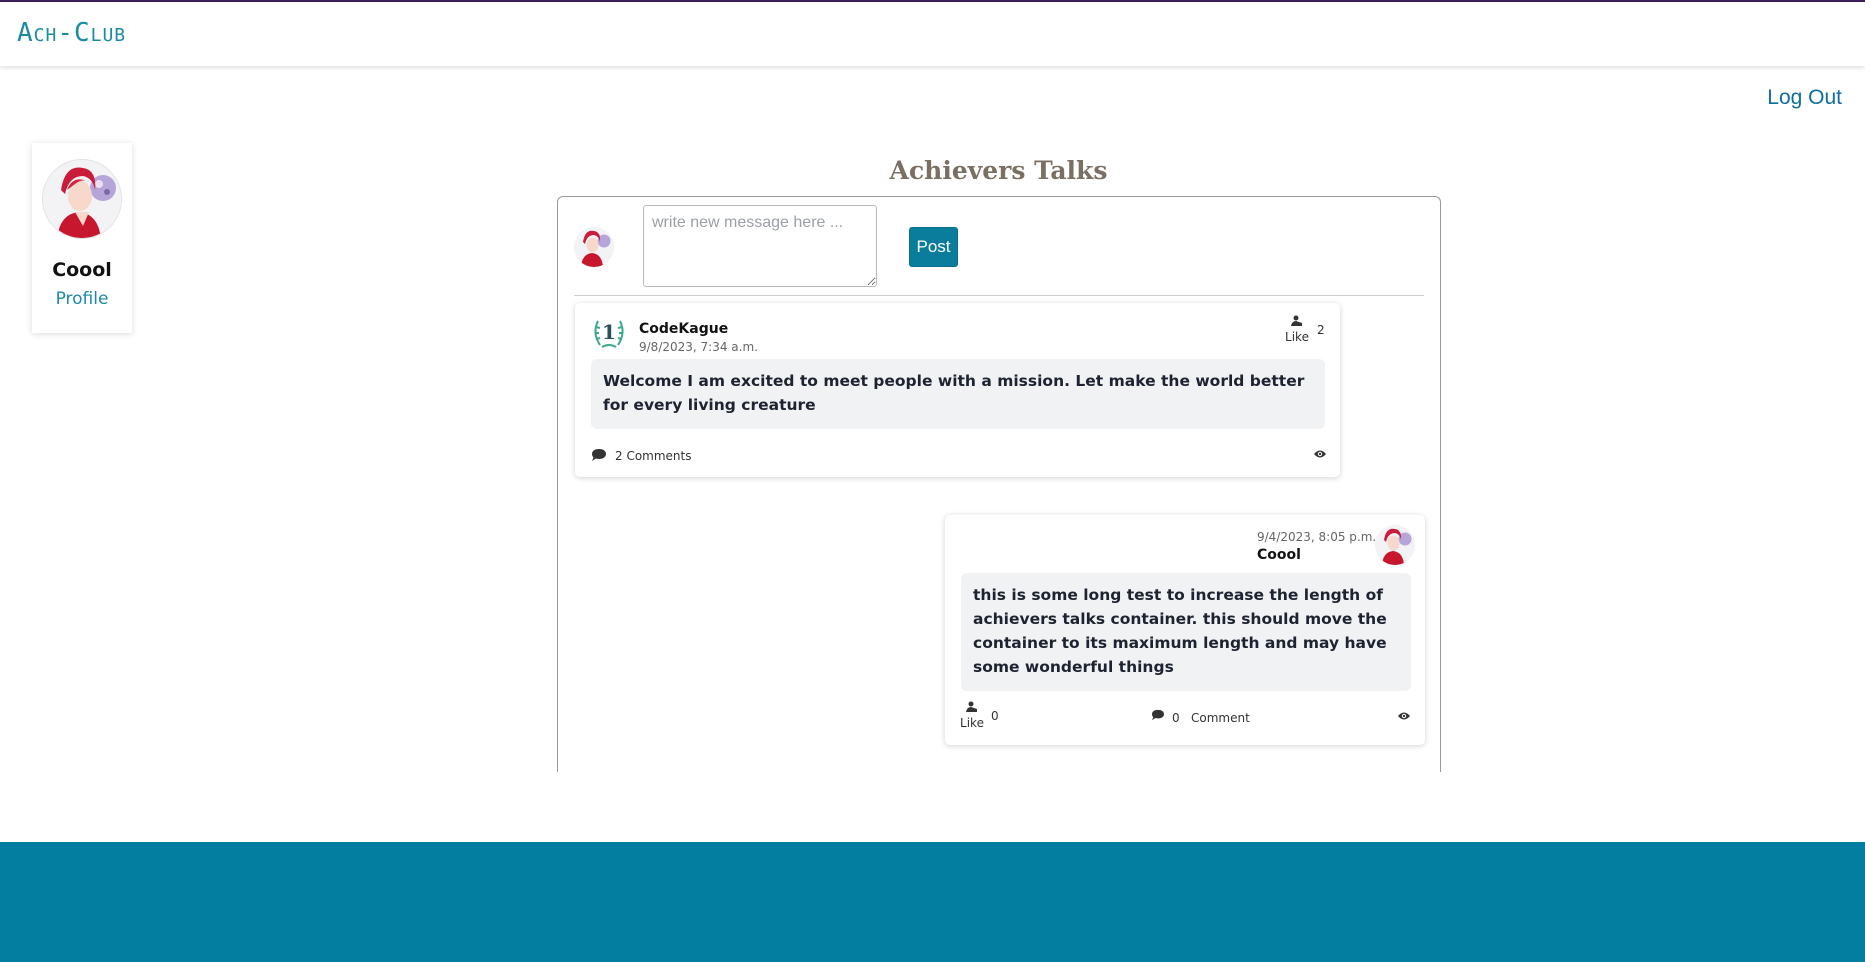 This screenshot has width=1865, height=962. What do you see at coordinates (1804, 98) in the screenshot?
I see `logout-link: Log Out` at bounding box center [1804, 98].